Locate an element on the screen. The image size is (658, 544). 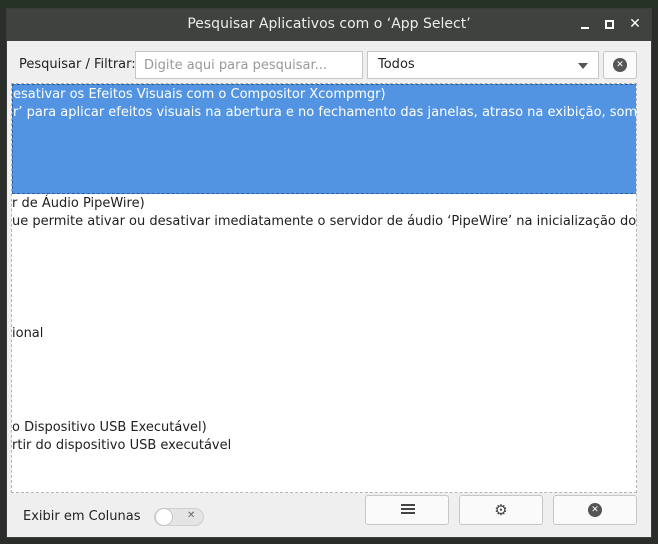
category-filter-dropdown: Todos is located at coordinates (483, 65).